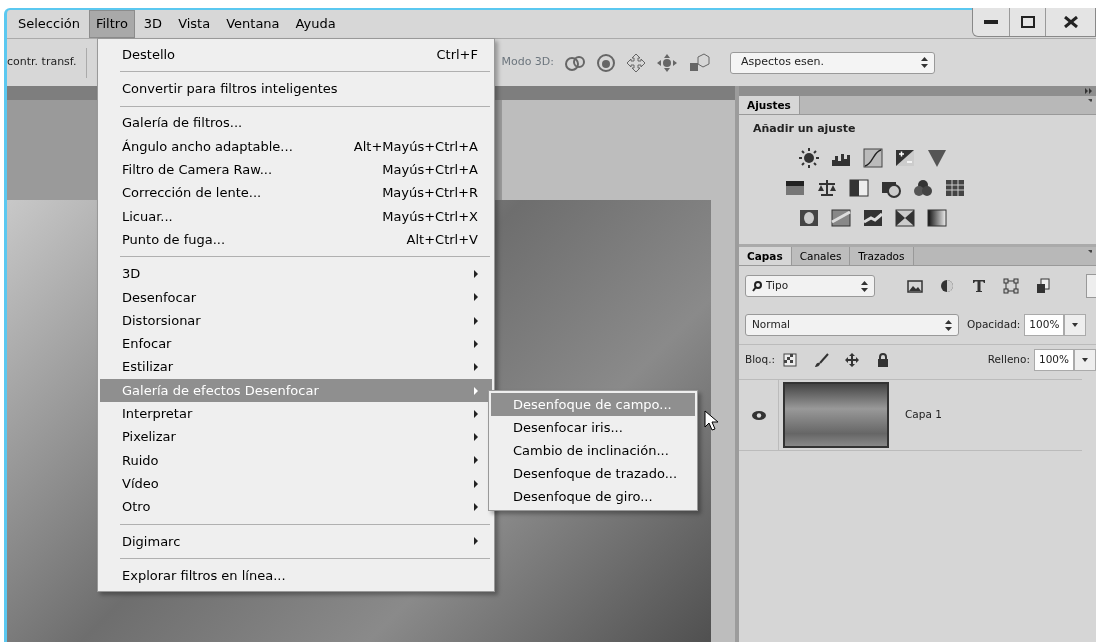 The width and height of the screenshot is (1096, 642). What do you see at coordinates (296, 414) in the screenshot?
I see `menu-item: Interpretar` at bounding box center [296, 414].